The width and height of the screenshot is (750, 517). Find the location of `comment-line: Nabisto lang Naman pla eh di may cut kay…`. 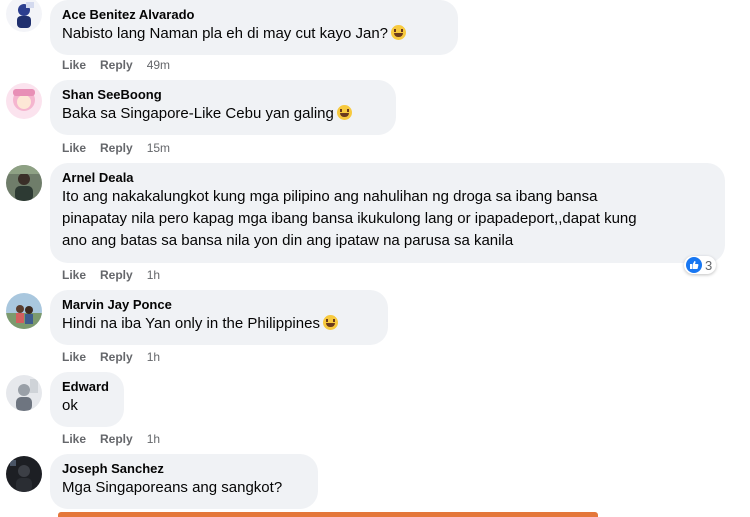

comment-line: Nabisto lang Naman pla eh di may cut kay… is located at coordinates (225, 33).